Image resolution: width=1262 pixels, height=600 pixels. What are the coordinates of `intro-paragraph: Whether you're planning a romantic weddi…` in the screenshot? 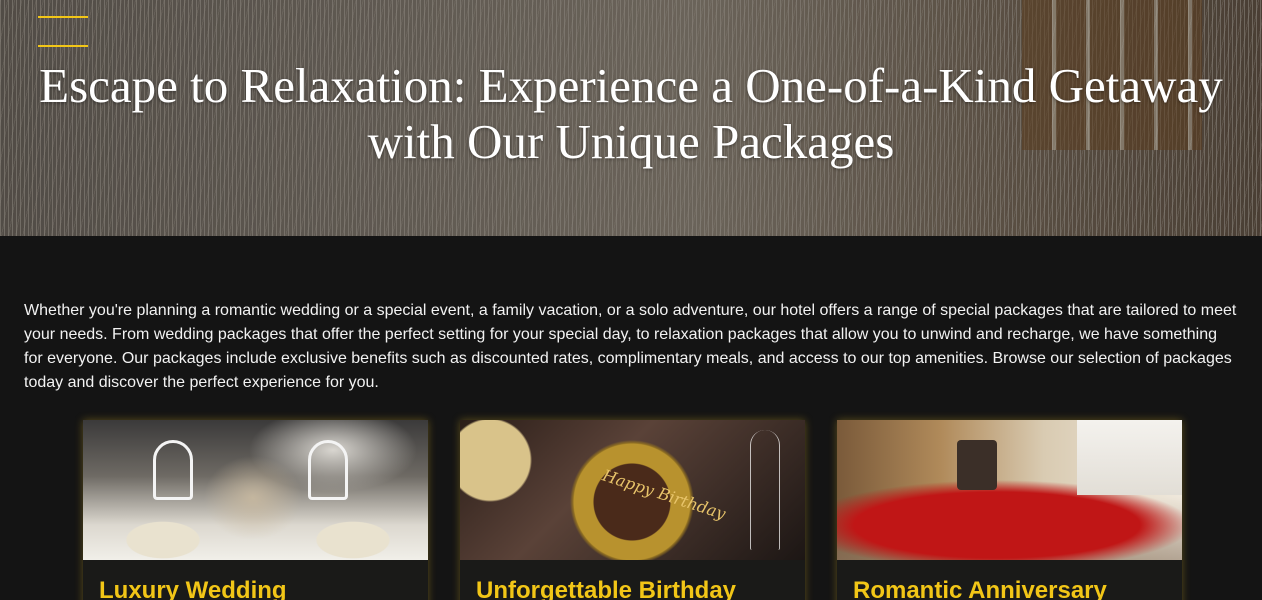 It's located at (630, 346).